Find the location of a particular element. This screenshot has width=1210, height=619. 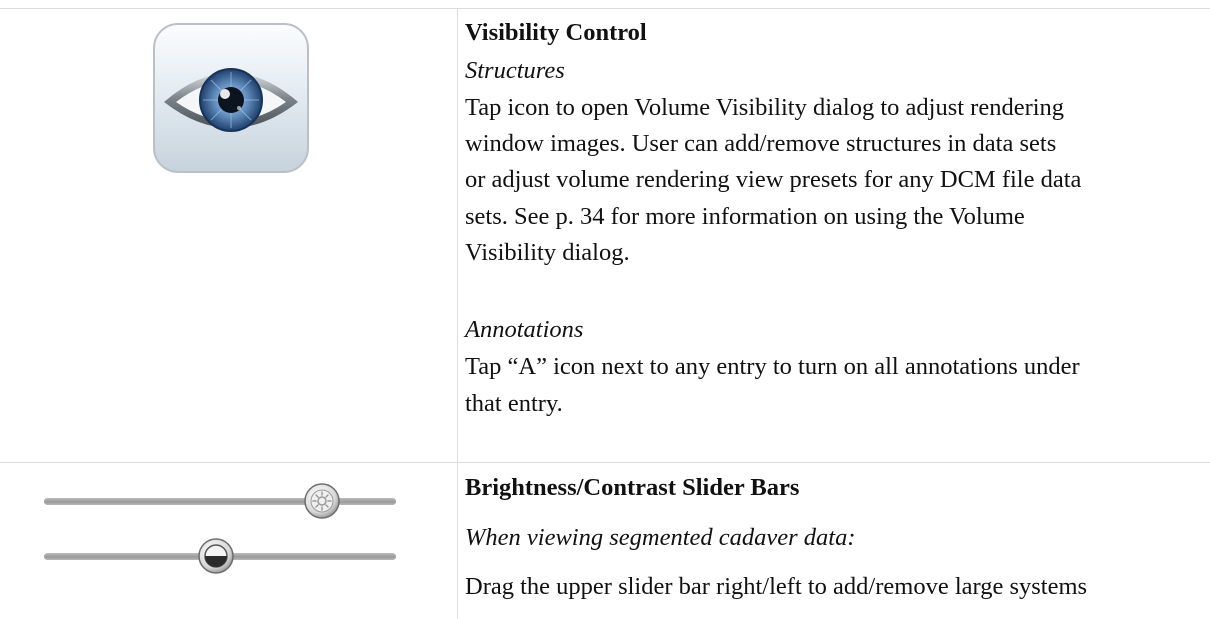

structures-line: Visibility dialog. is located at coordinates (547, 252).